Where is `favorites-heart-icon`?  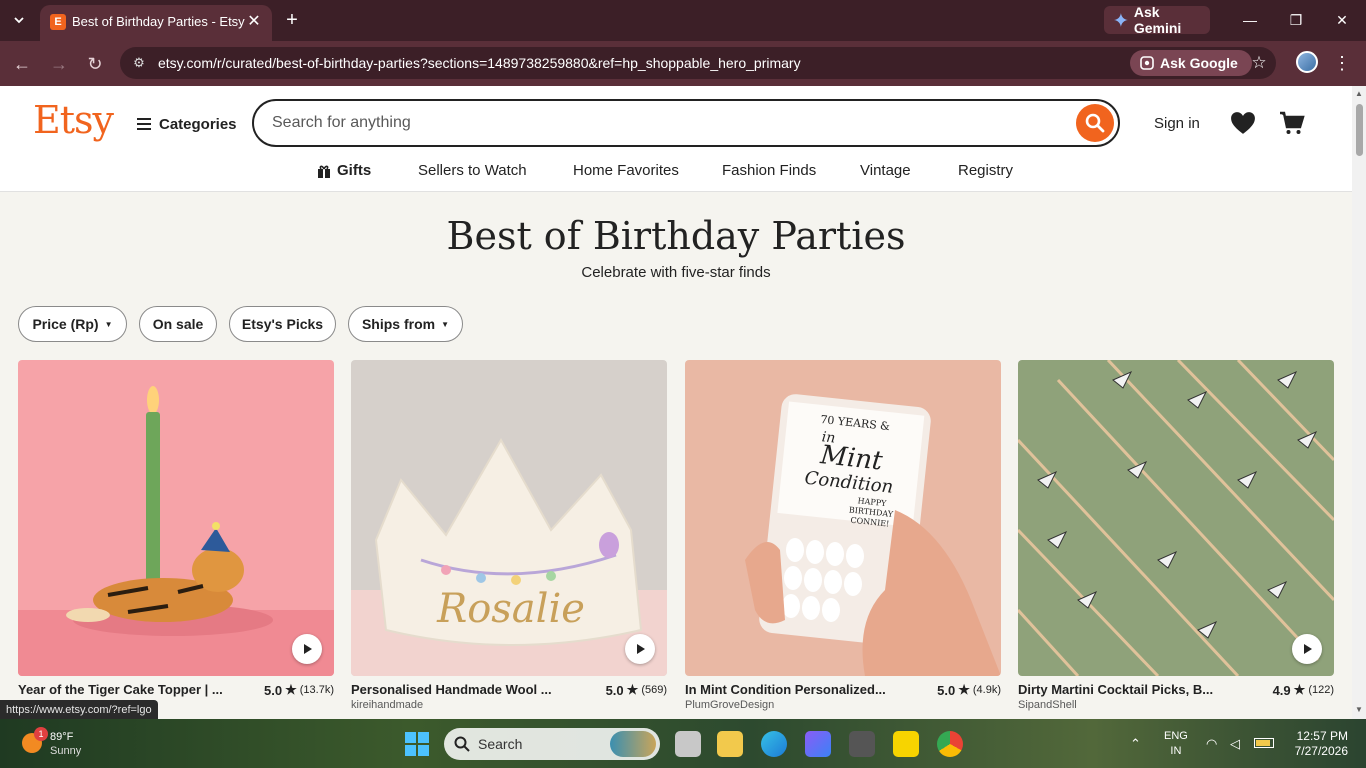 favorites-heart-icon is located at coordinates (1243, 123).